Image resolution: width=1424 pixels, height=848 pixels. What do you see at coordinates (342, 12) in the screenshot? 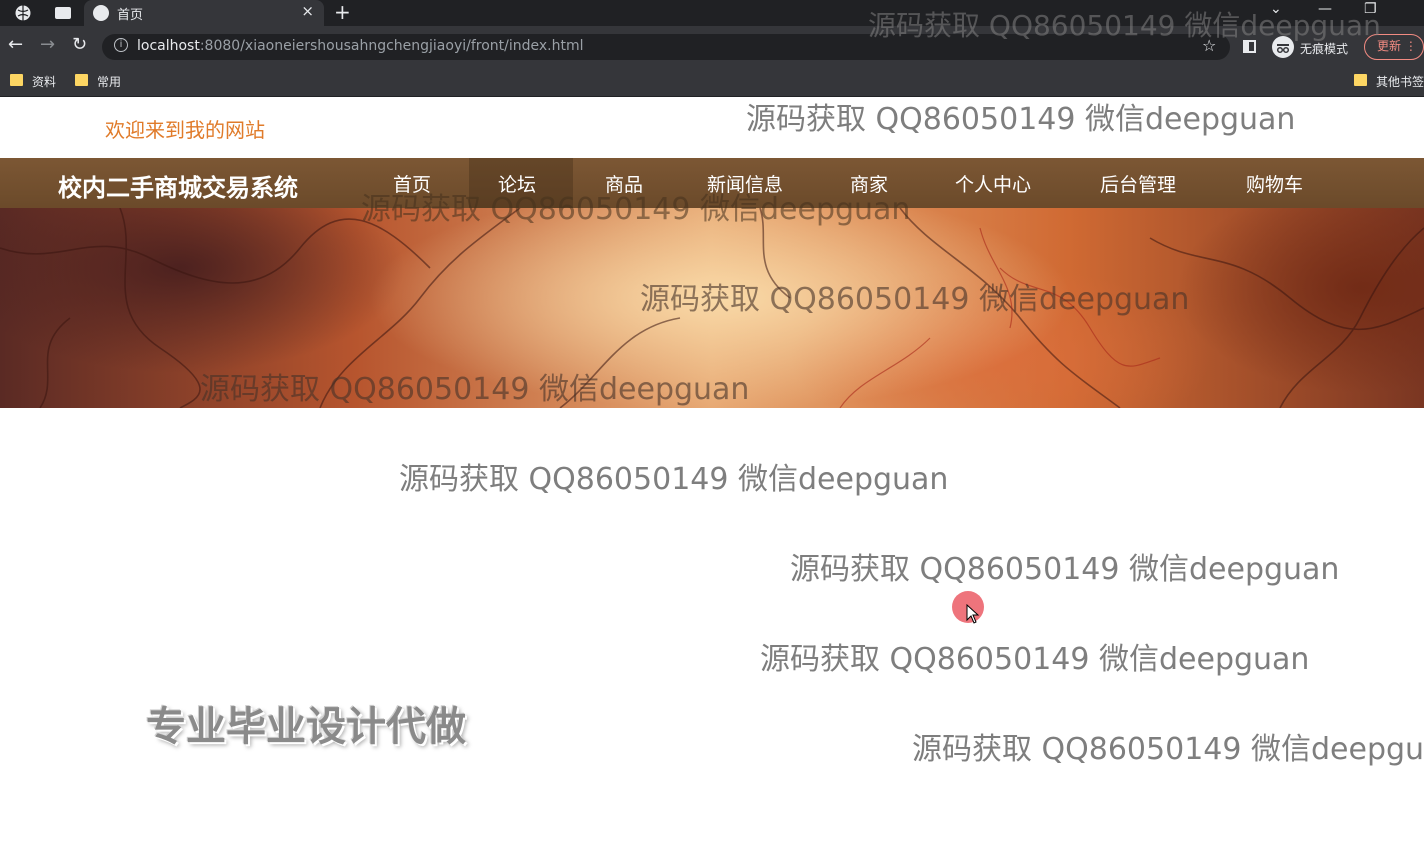
I see `new-tab-button: +` at bounding box center [342, 12].